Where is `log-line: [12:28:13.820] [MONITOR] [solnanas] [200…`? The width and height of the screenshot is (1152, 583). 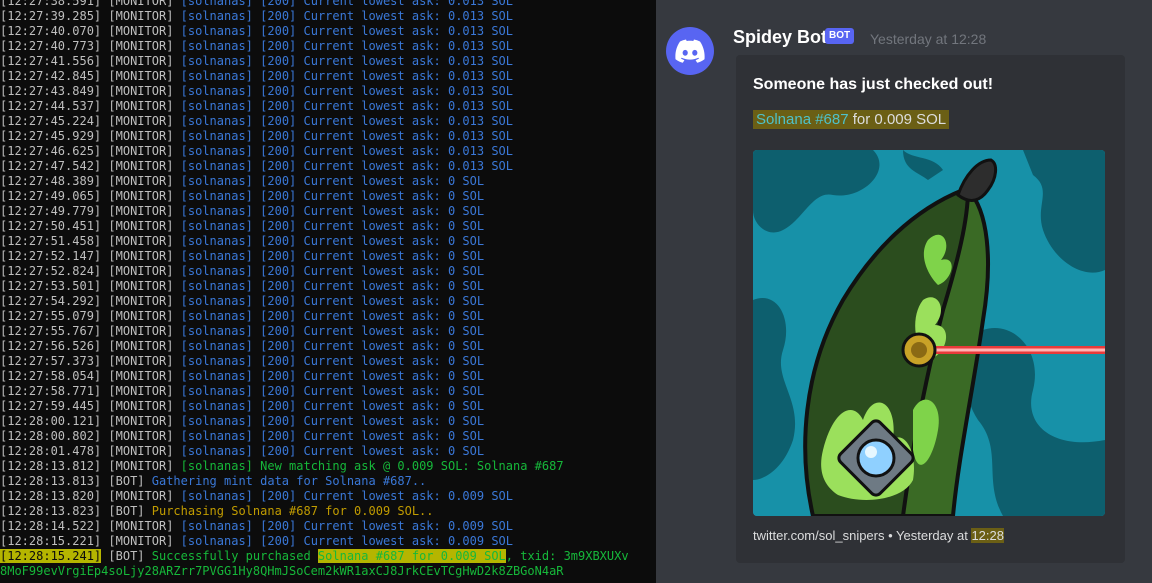
log-line: [12:28:13.820] [MONITOR] [solnanas] [200… is located at coordinates (314, 496).